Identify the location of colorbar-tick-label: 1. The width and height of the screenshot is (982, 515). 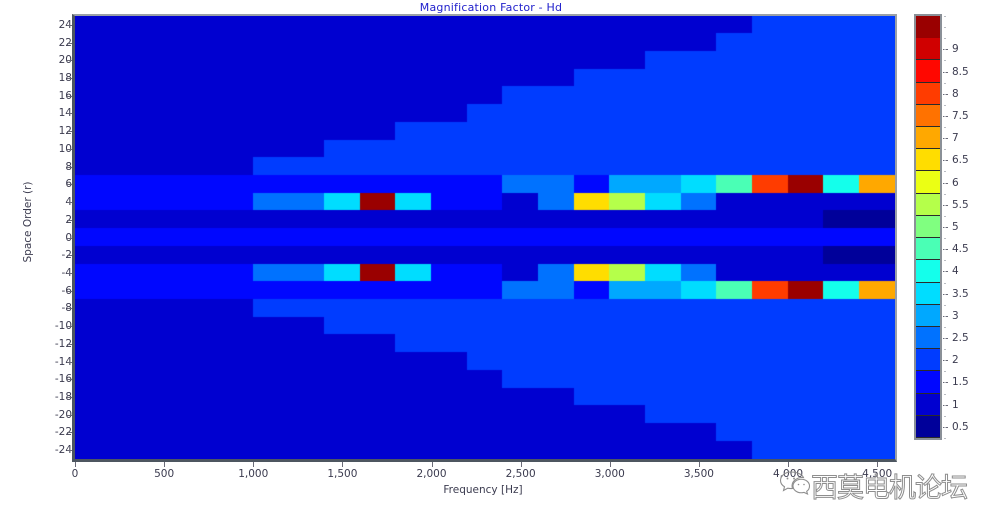
(955, 404).